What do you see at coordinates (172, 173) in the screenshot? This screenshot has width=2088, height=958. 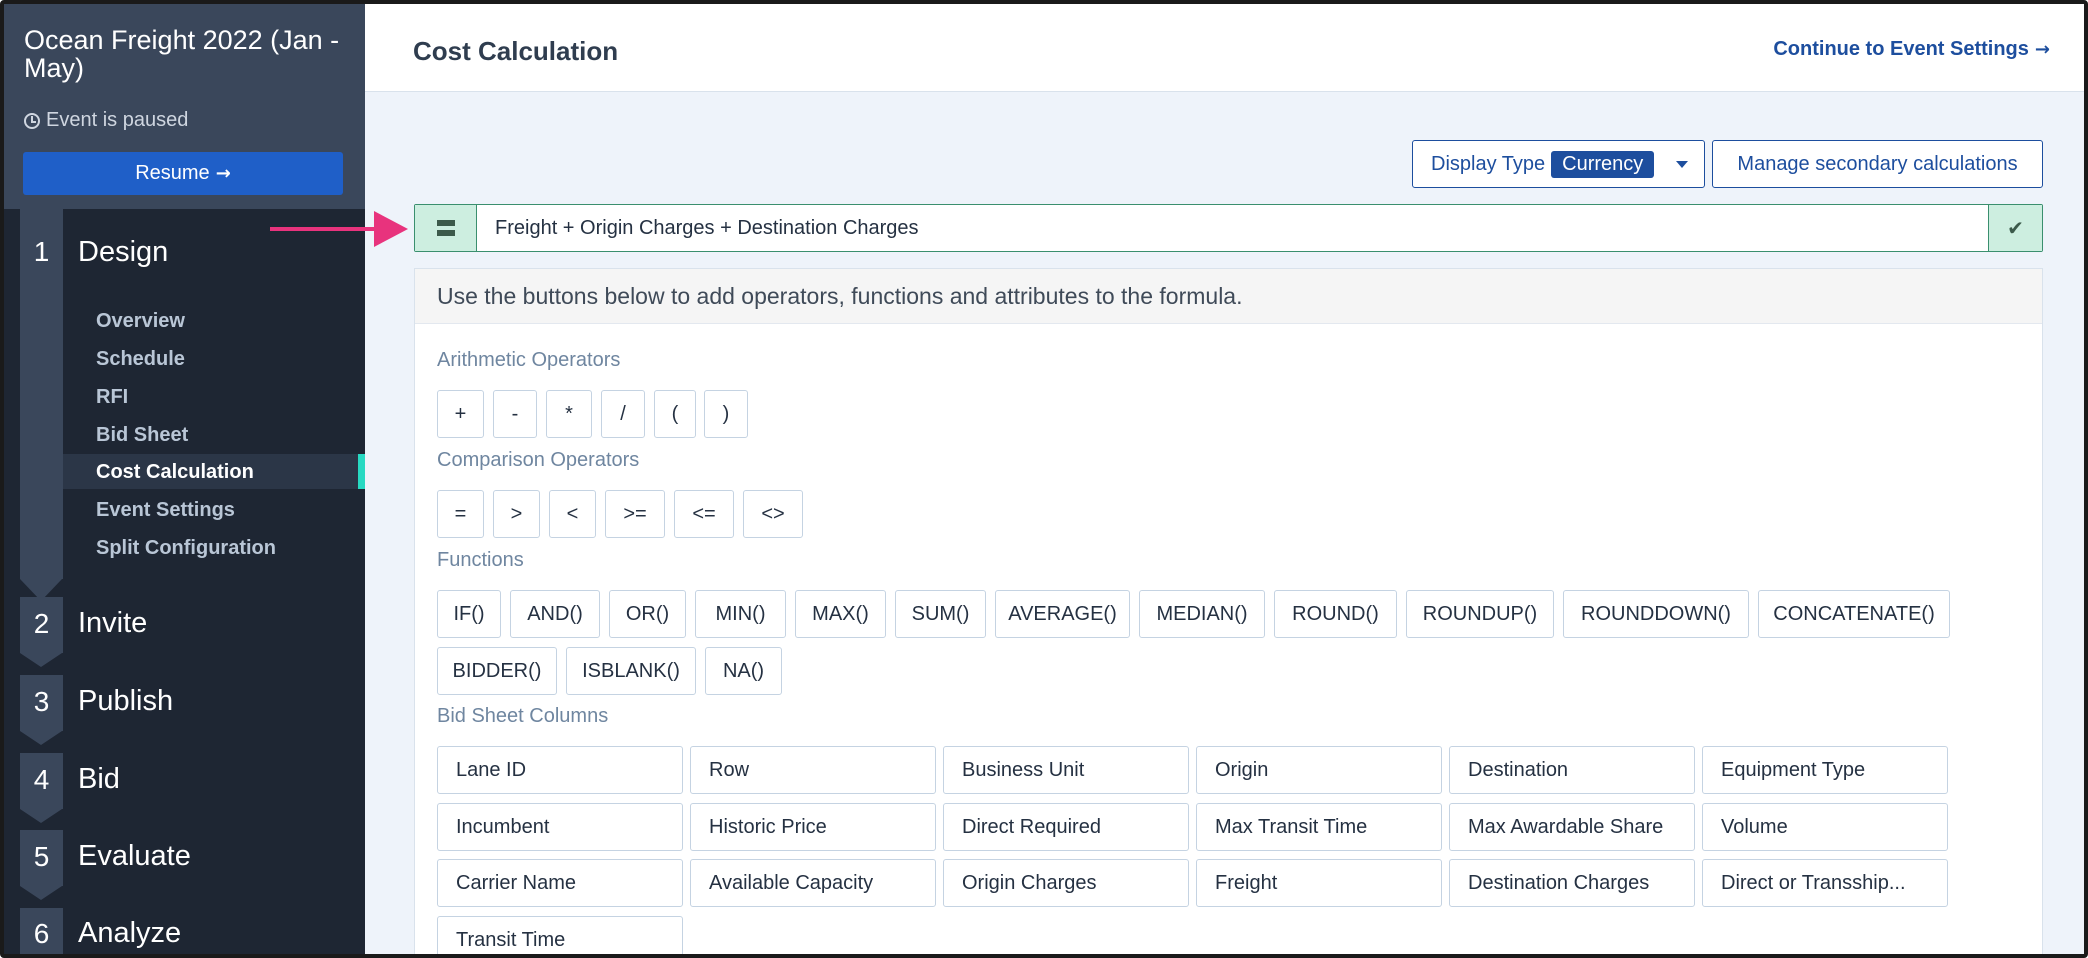 I see `resume-button-label: Resume` at bounding box center [172, 173].